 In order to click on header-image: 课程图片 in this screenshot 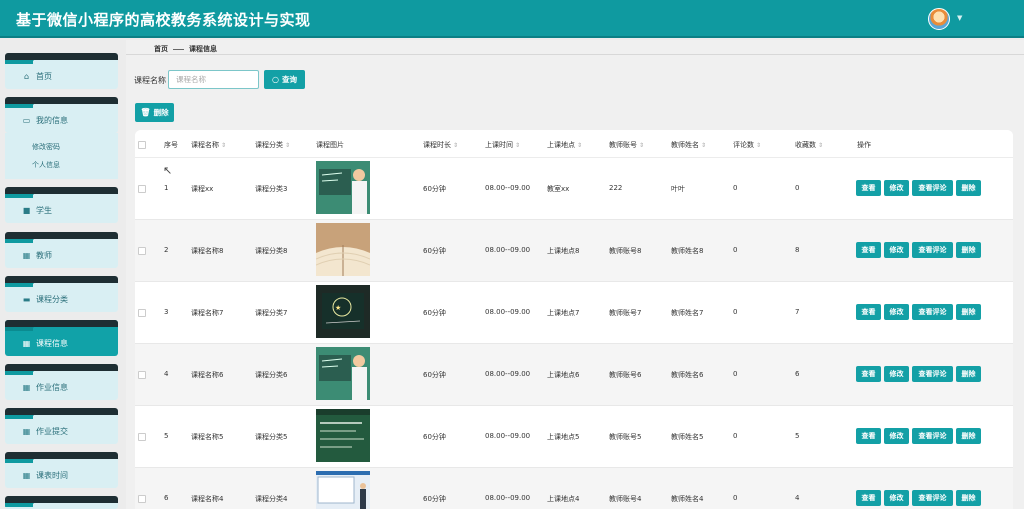, I will do `click(330, 145)`.